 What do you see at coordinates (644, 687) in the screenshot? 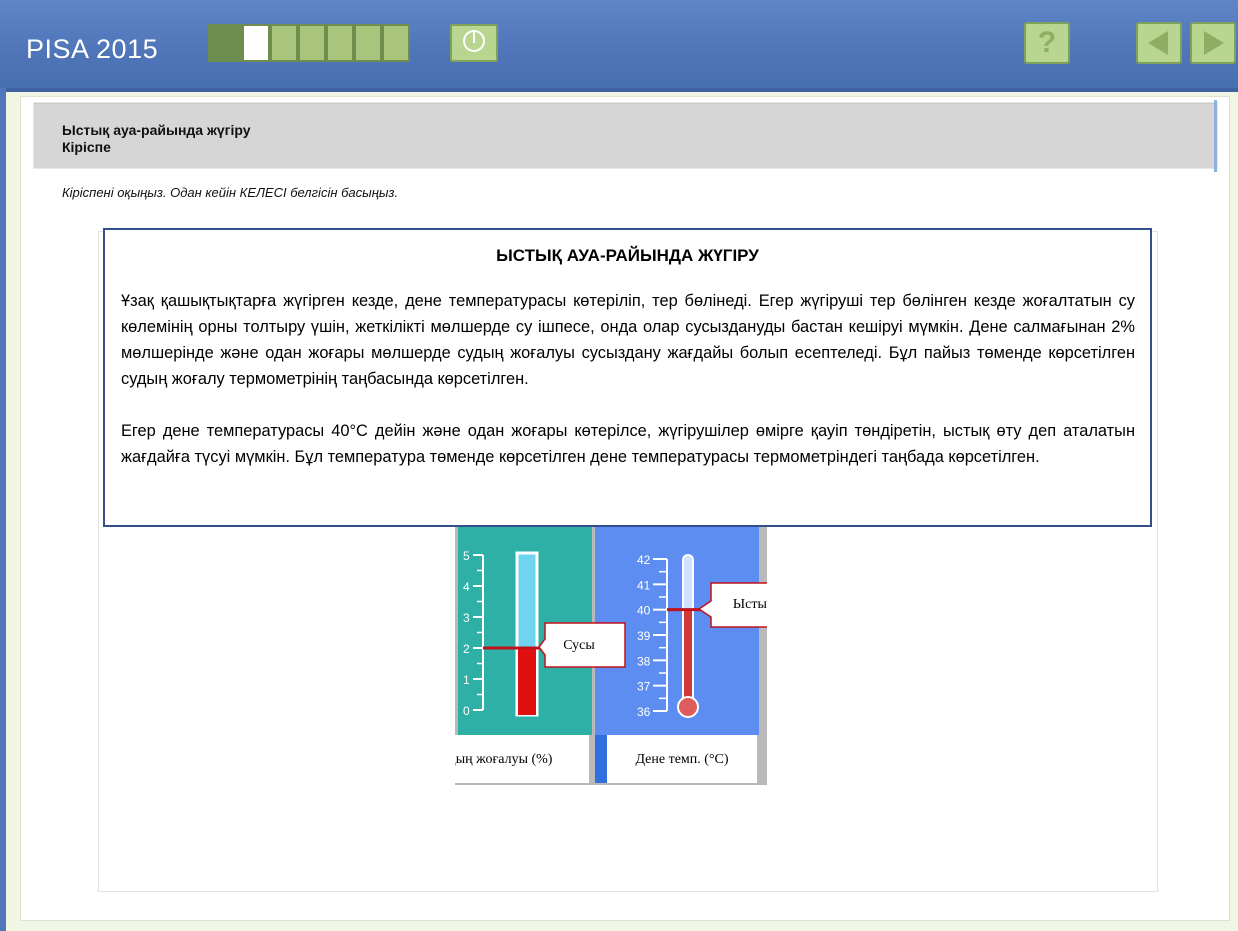
I see `body-temp-tick-label: 37` at bounding box center [644, 687].